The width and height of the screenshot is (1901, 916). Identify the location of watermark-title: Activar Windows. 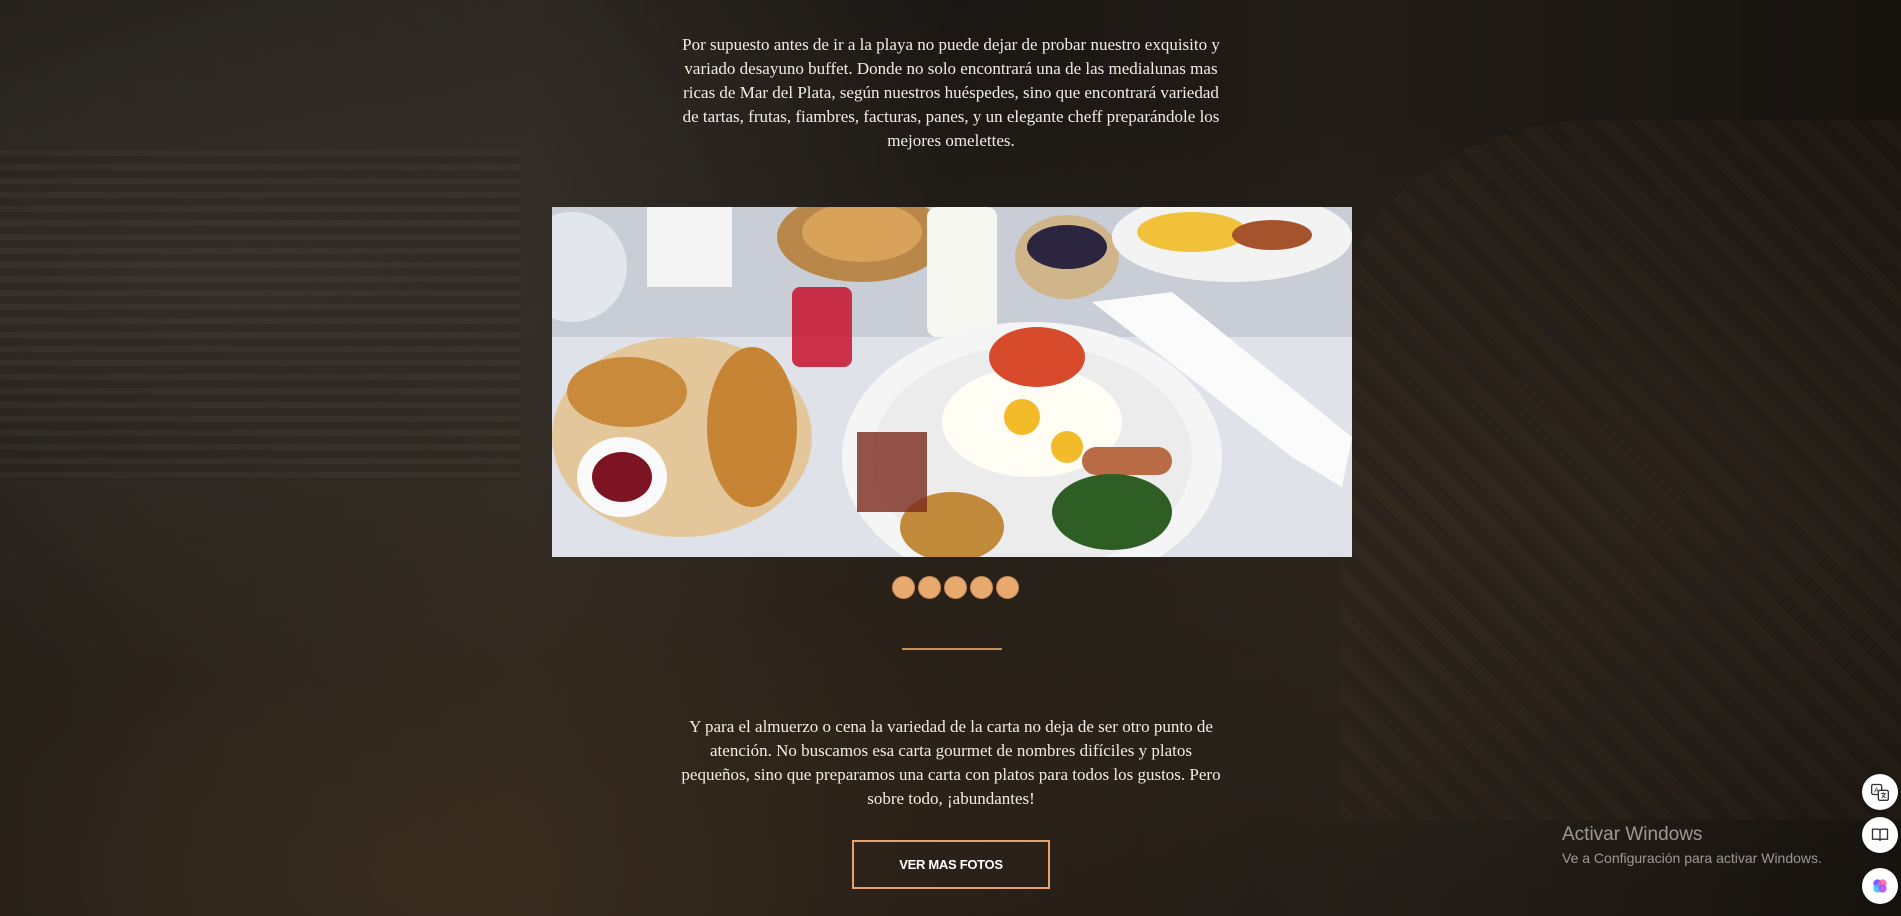
(1632, 834).